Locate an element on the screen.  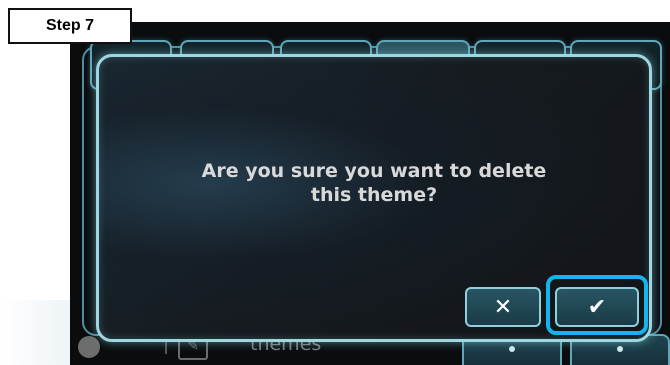
background-circle-indicator is located at coordinates (89, 347).